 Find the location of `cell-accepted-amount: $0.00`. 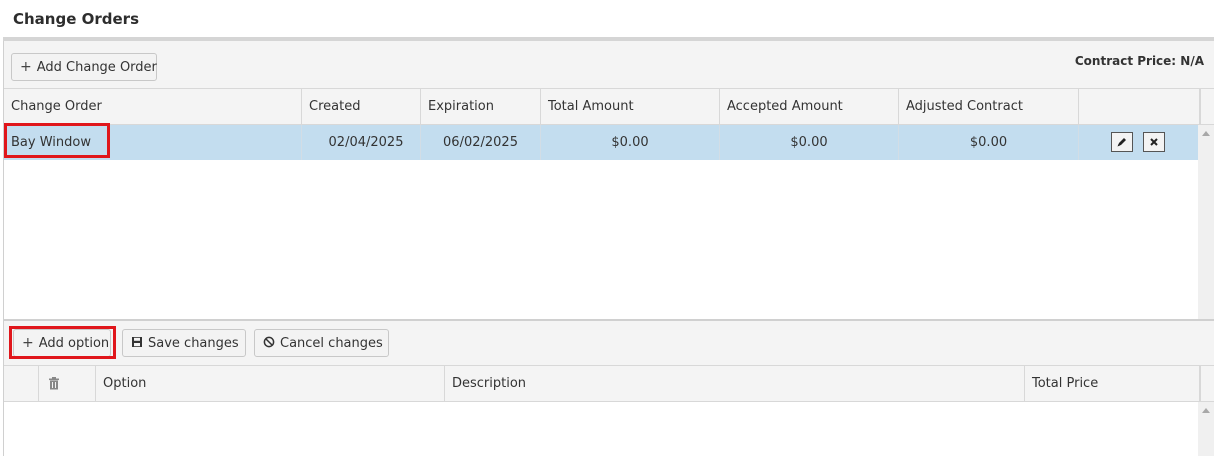

cell-accepted-amount: $0.00 is located at coordinates (809, 142).